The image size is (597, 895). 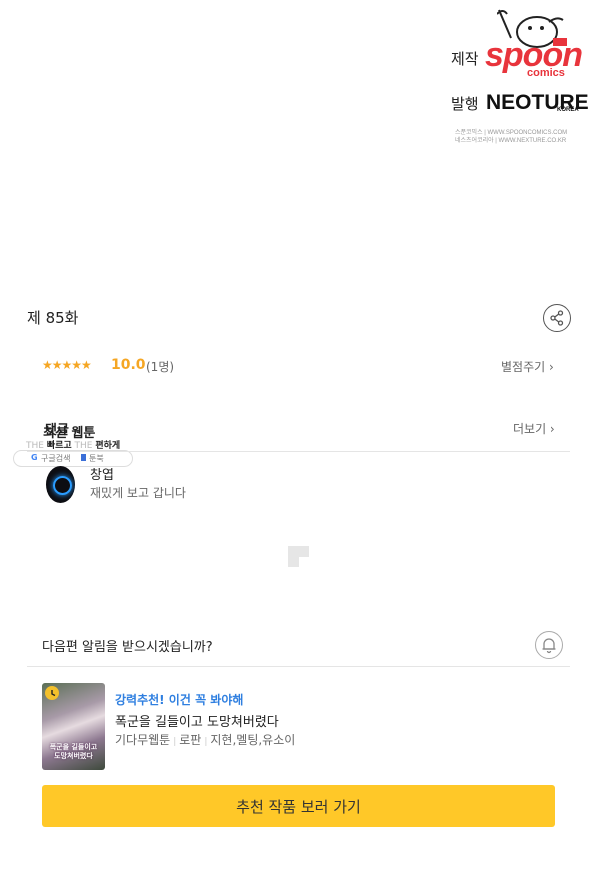 I want to click on toonbook-label: 툰북, so click(x=96, y=458).